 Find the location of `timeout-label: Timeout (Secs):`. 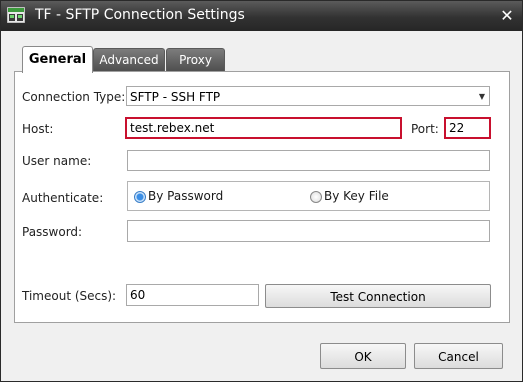

timeout-label: Timeout (Secs): is located at coordinates (69, 296).